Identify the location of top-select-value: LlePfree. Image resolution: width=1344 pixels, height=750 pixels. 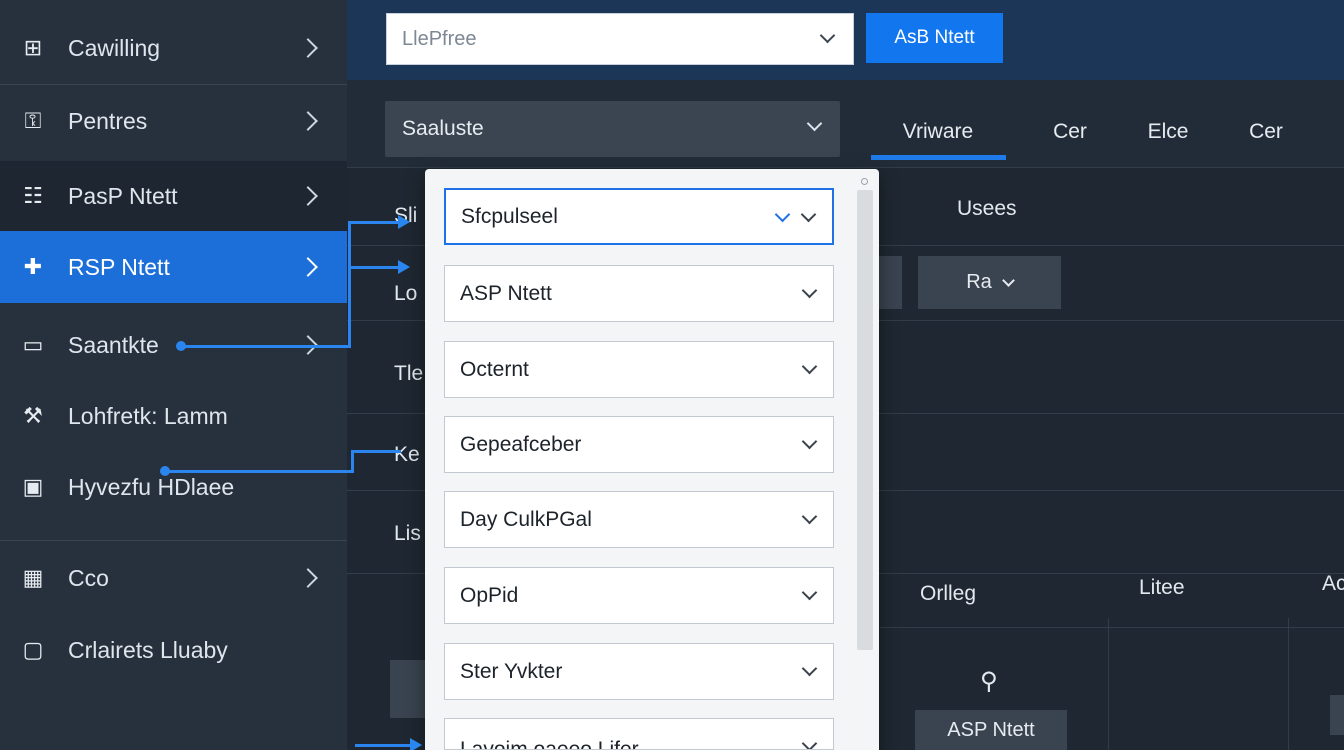
(439, 38).